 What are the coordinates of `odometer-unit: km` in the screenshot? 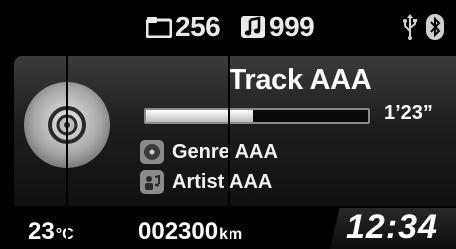 It's located at (231, 234).